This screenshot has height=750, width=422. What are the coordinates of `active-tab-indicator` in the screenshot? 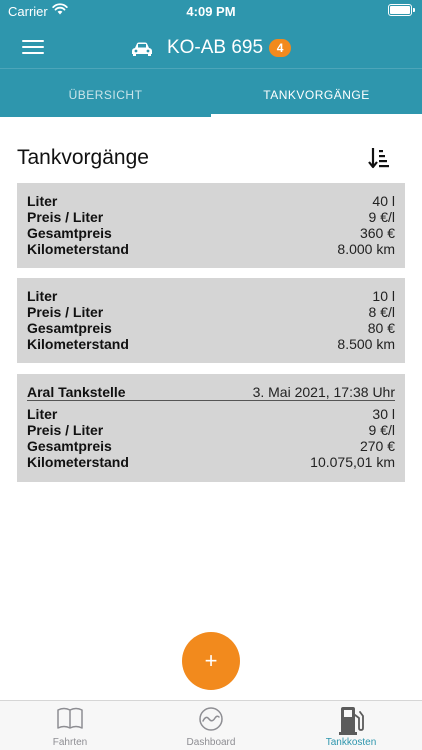 It's located at (316, 115).